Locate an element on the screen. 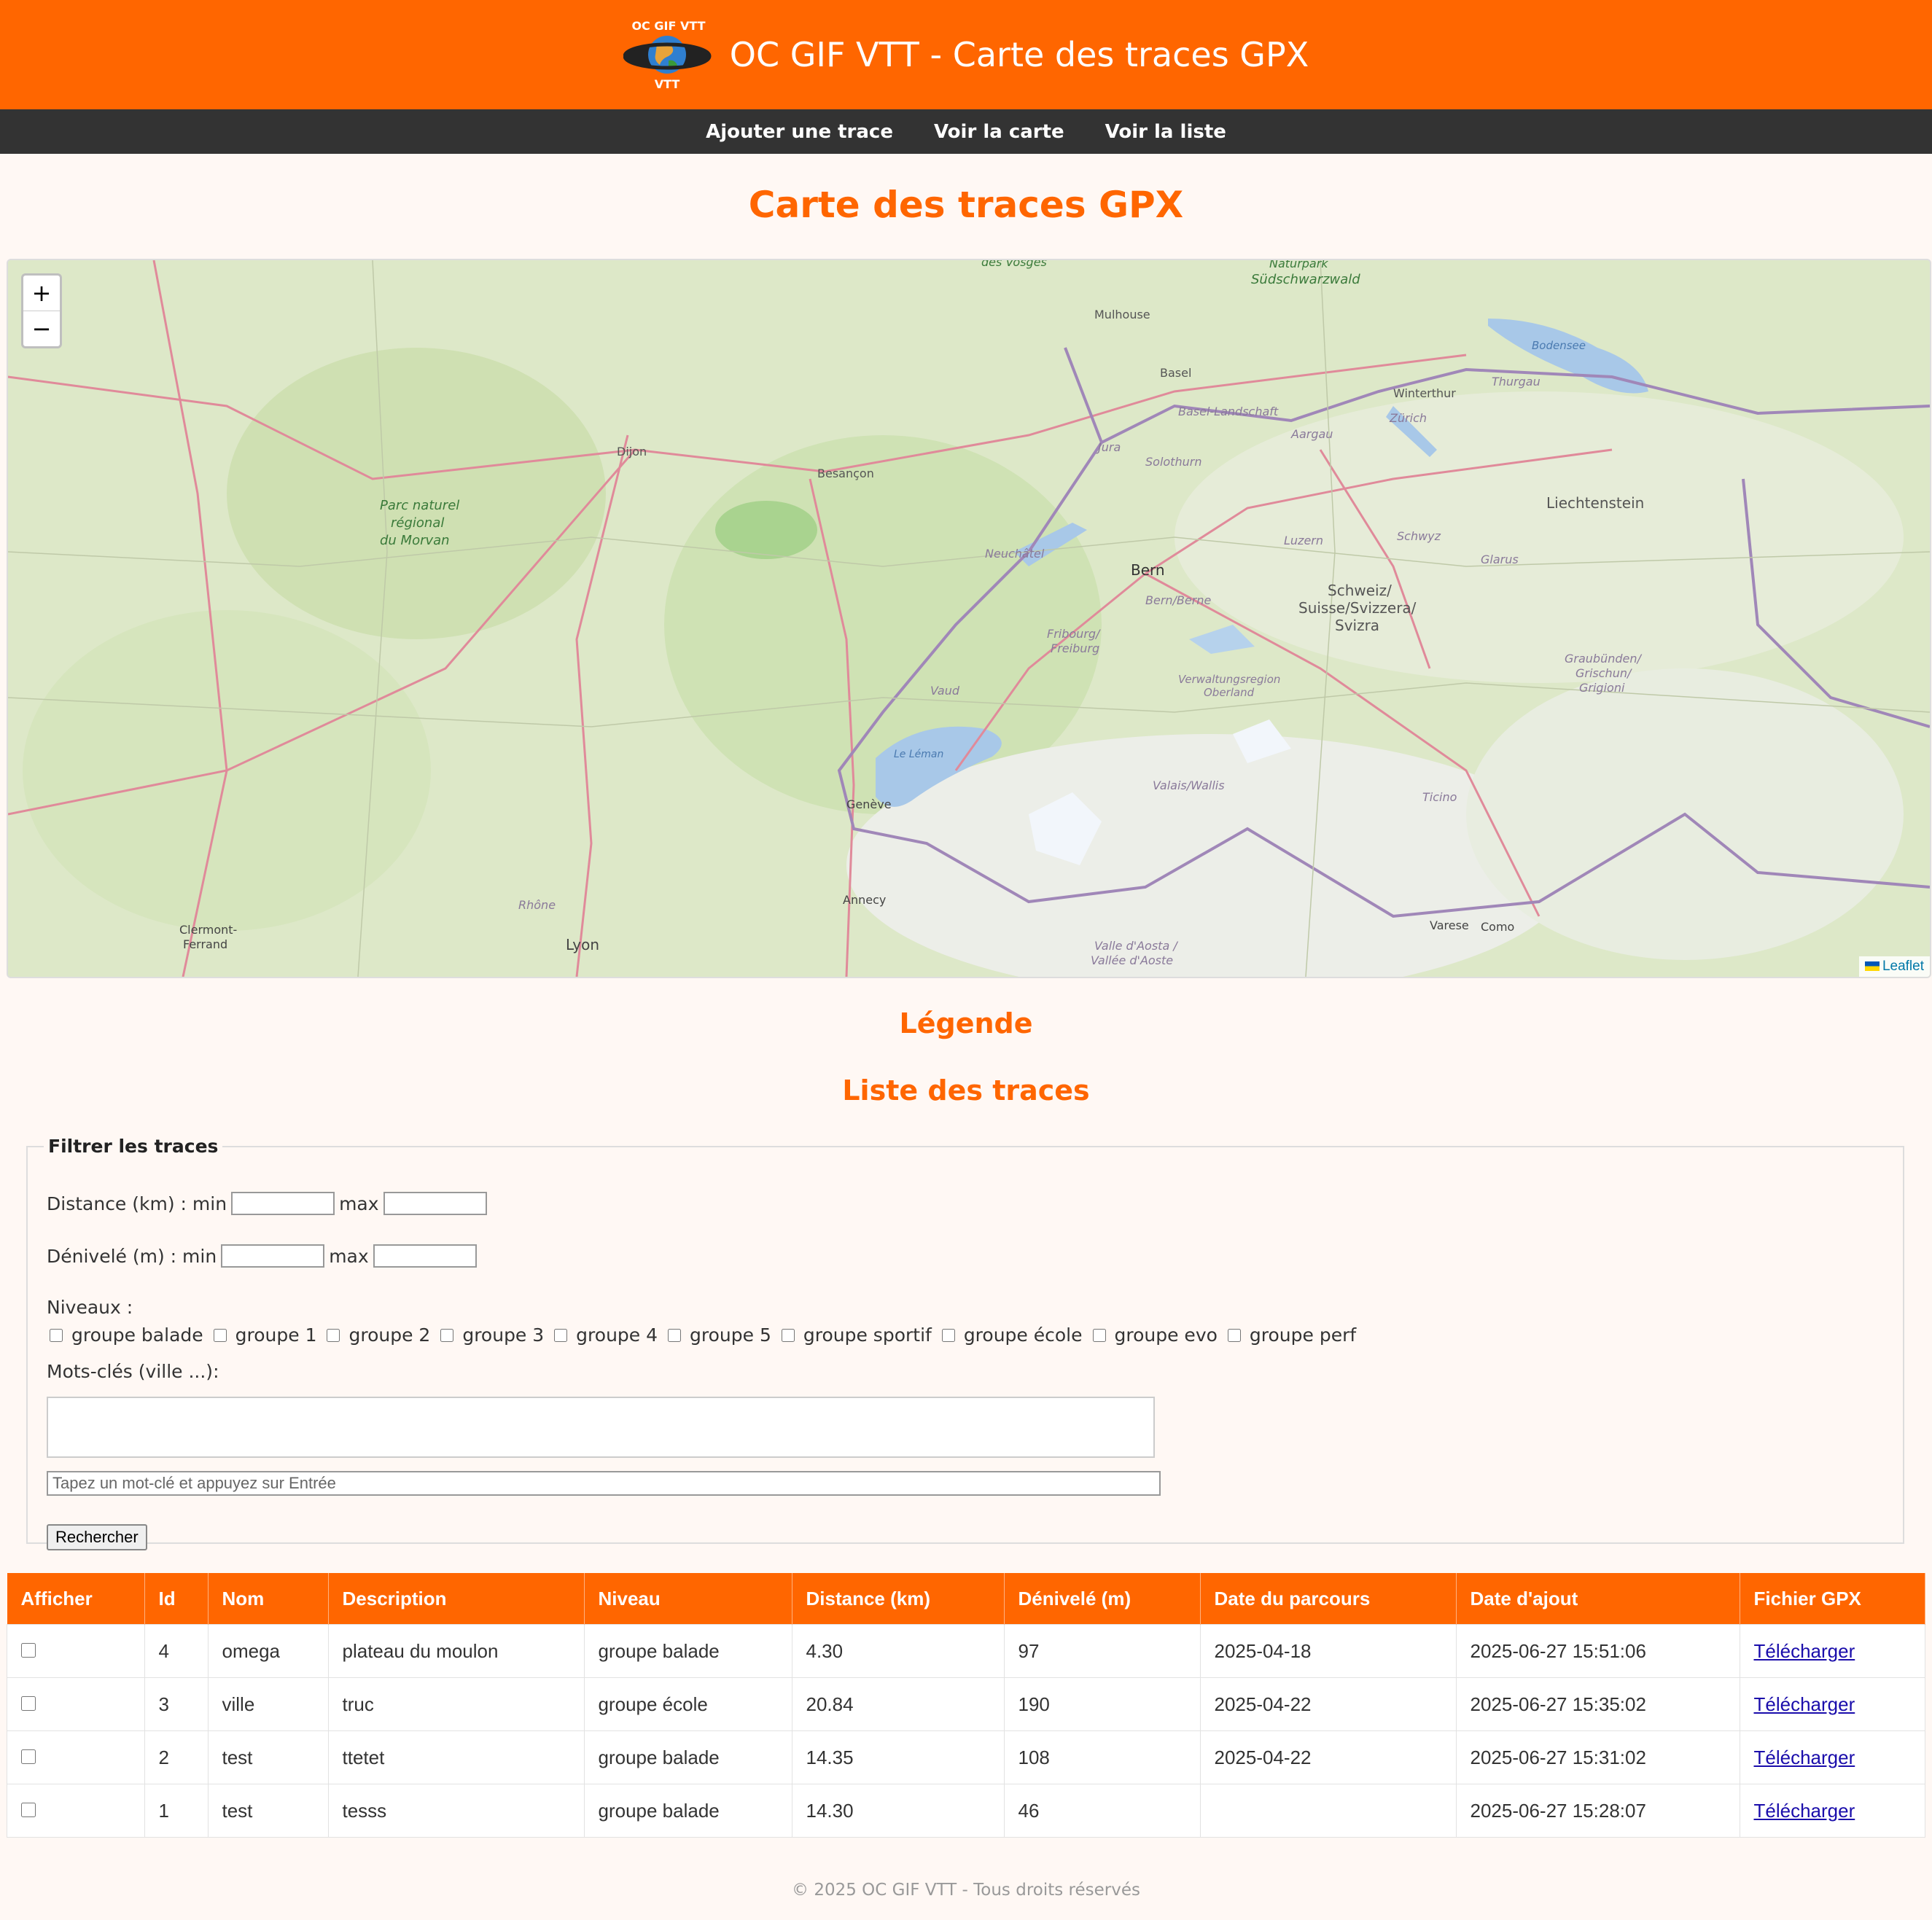 This screenshot has height=1920, width=1932. zoom-control: + − is located at coordinates (41, 310).